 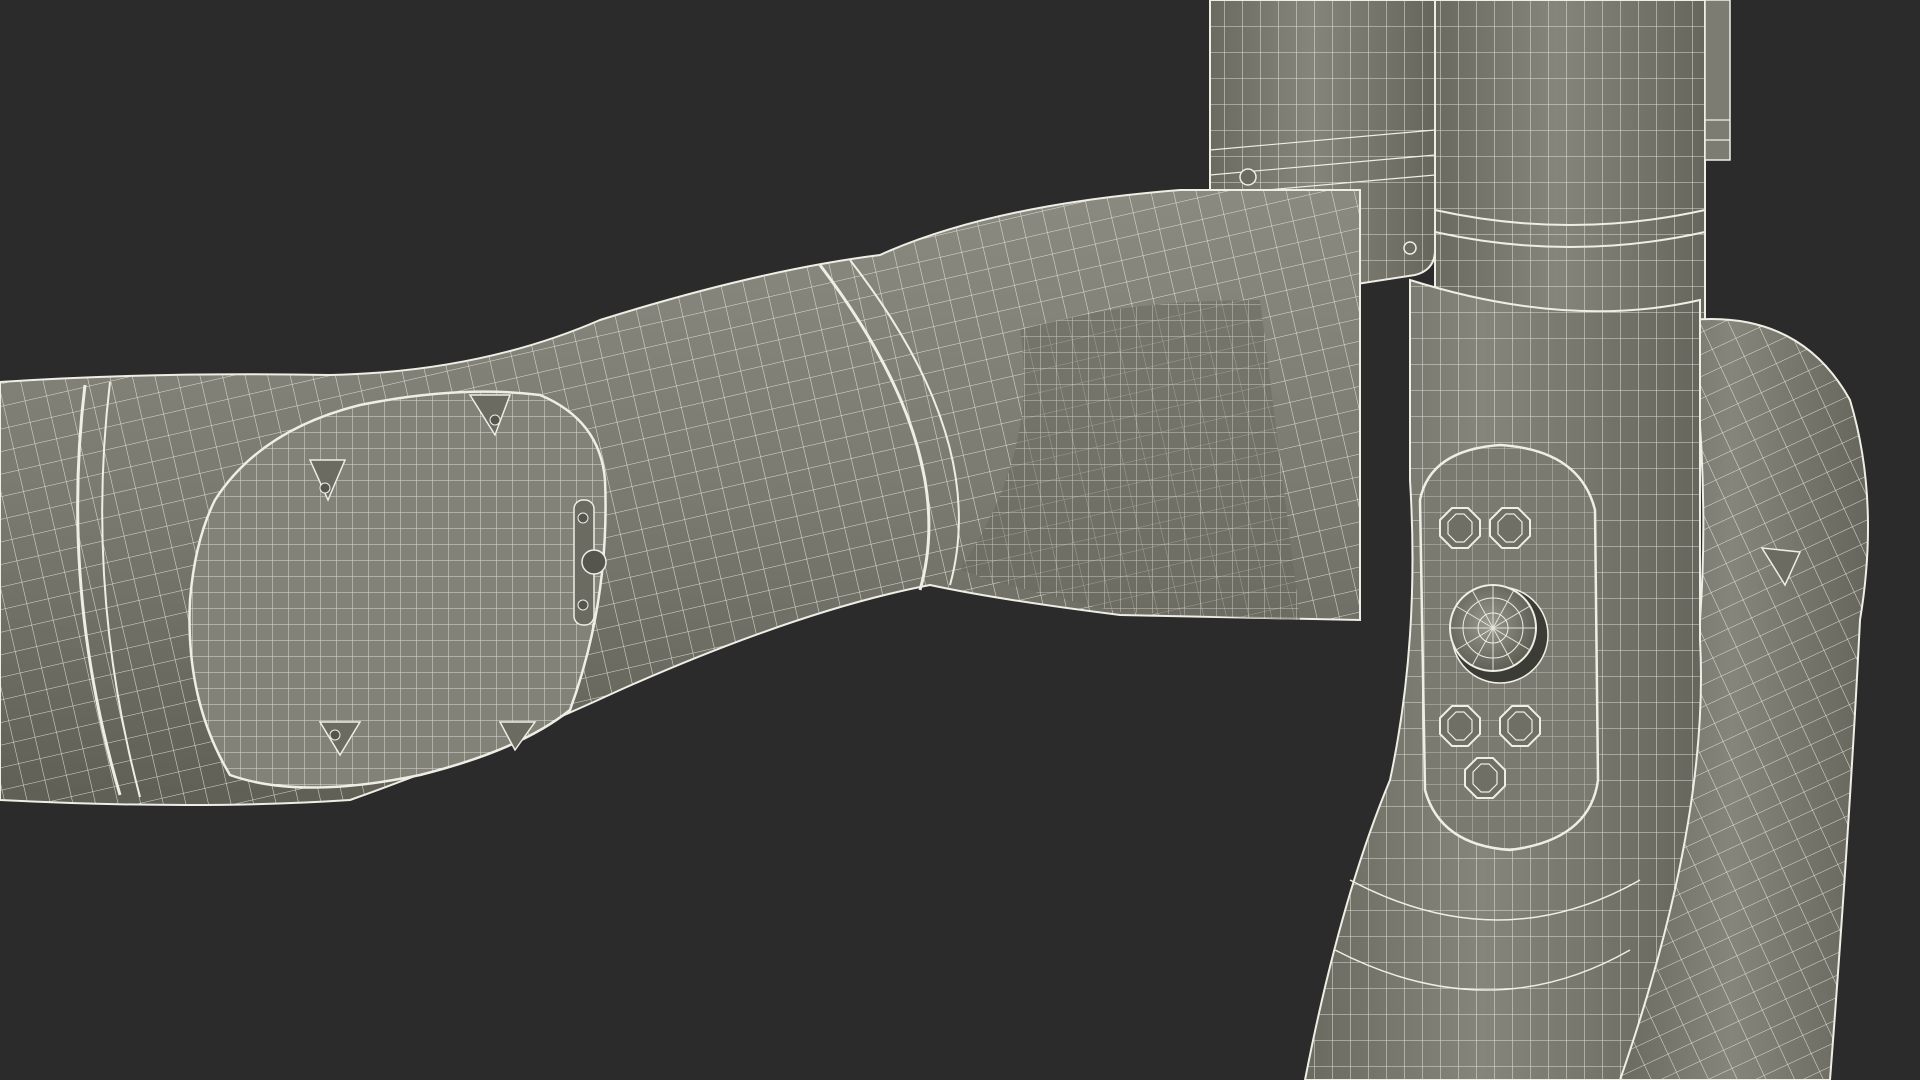 What do you see at coordinates (1499, 634) in the screenshot?
I see `knob-icon` at bounding box center [1499, 634].